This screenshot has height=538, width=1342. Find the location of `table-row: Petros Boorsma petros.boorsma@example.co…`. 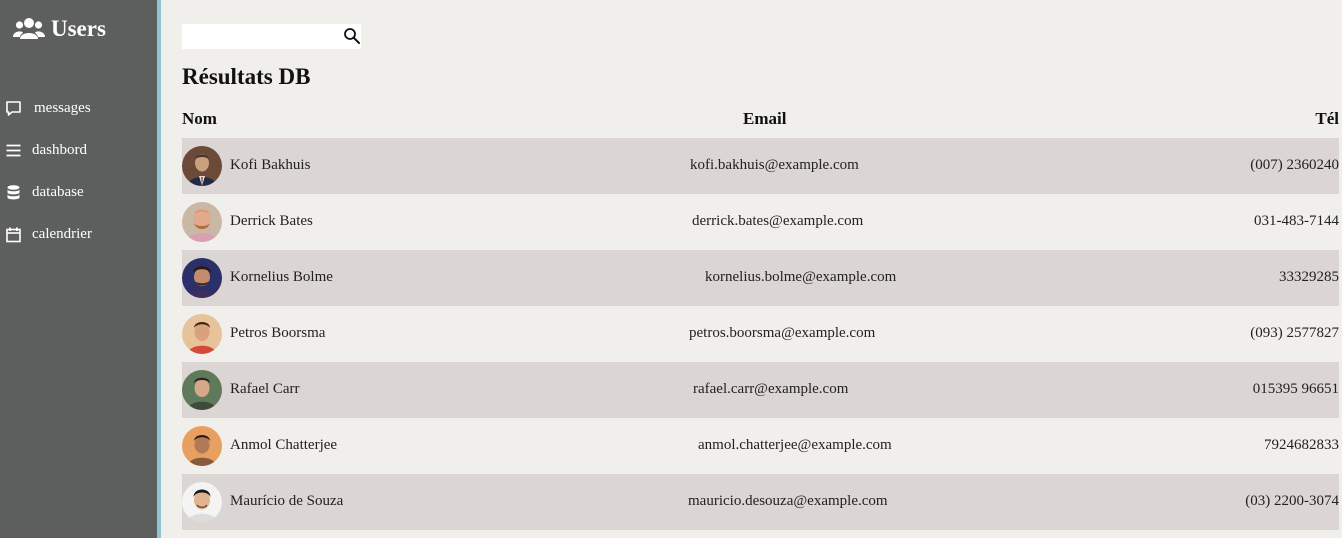

table-row: Petros Boorsma petros.boorsma@example.co… is located at coordinates (760, 334).